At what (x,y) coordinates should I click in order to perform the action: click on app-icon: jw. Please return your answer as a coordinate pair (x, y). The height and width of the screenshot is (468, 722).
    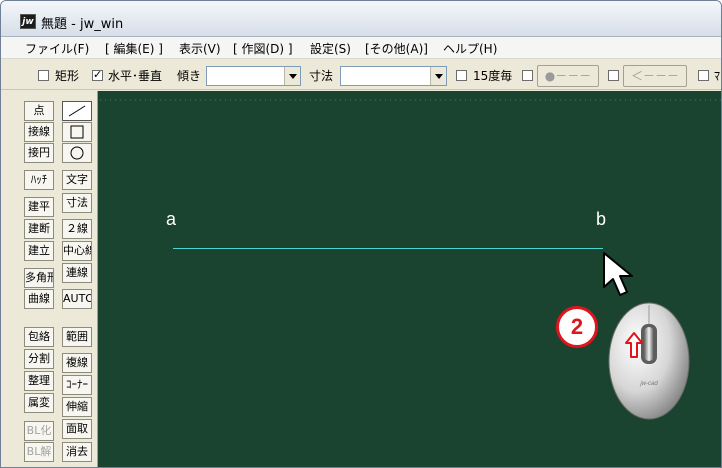
    Looking at the image, I should click on (28, 21).